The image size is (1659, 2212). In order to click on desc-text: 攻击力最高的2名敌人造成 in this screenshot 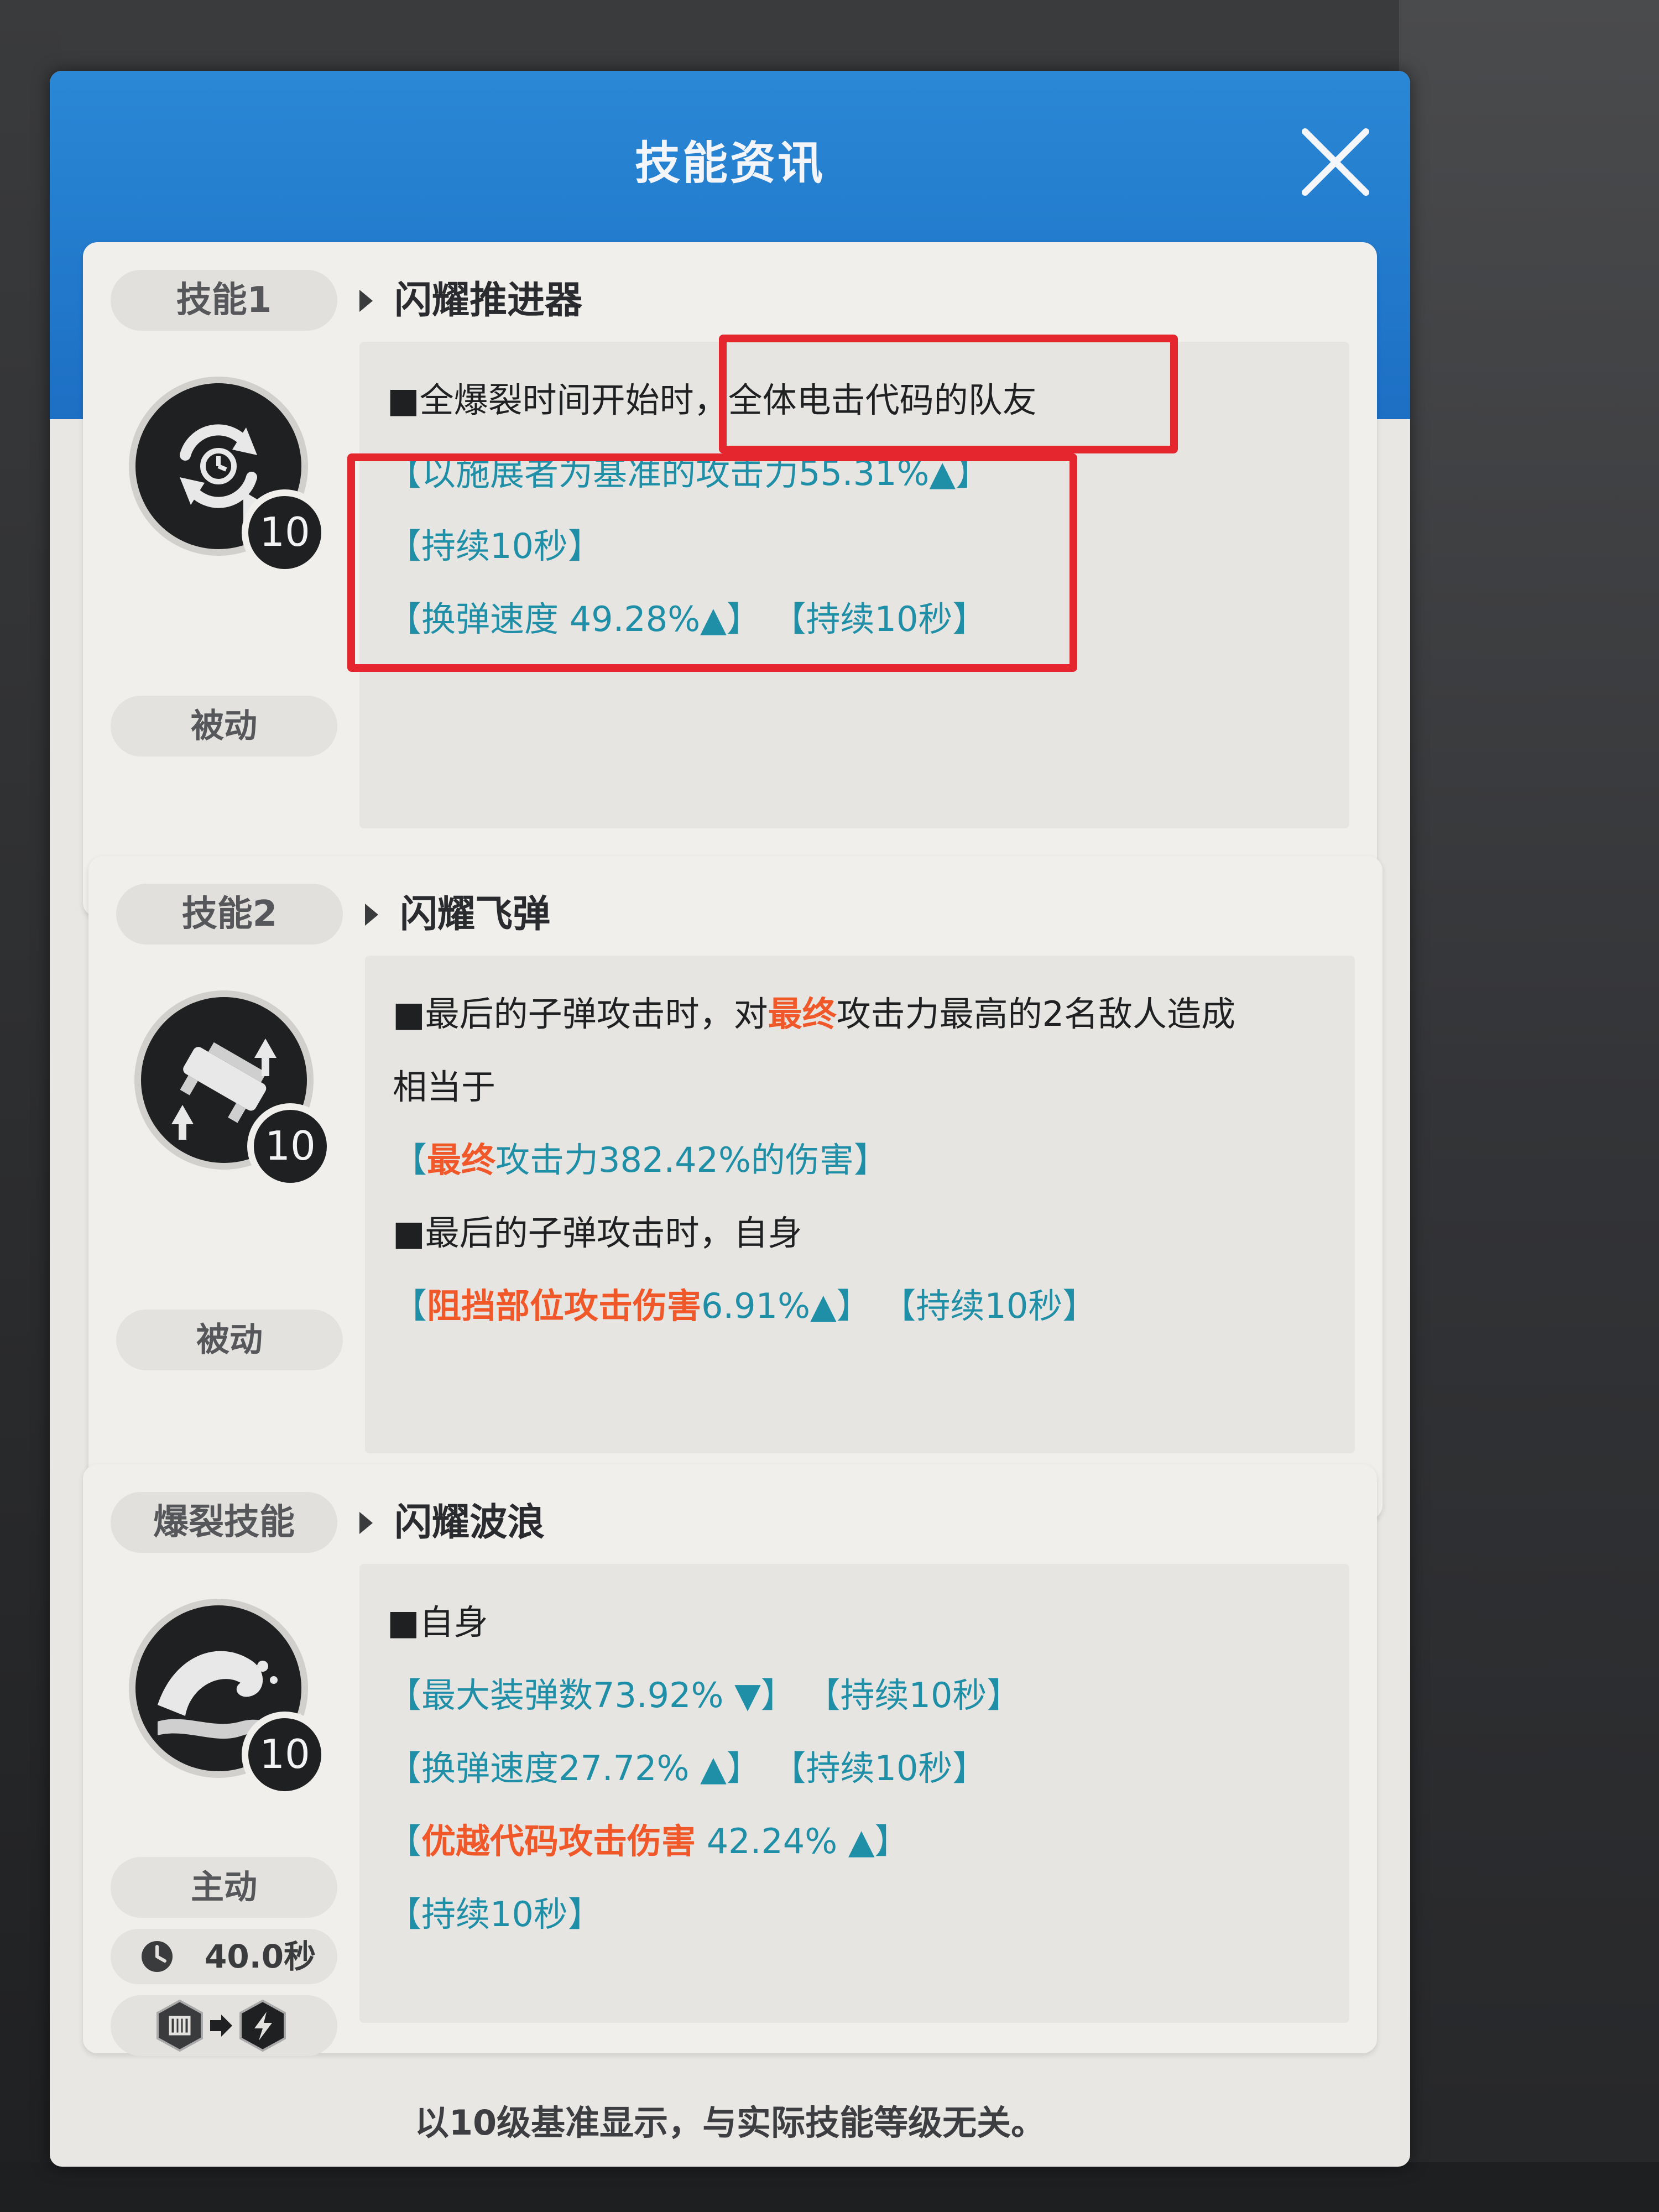, I will do `click(1036, 1014)`.